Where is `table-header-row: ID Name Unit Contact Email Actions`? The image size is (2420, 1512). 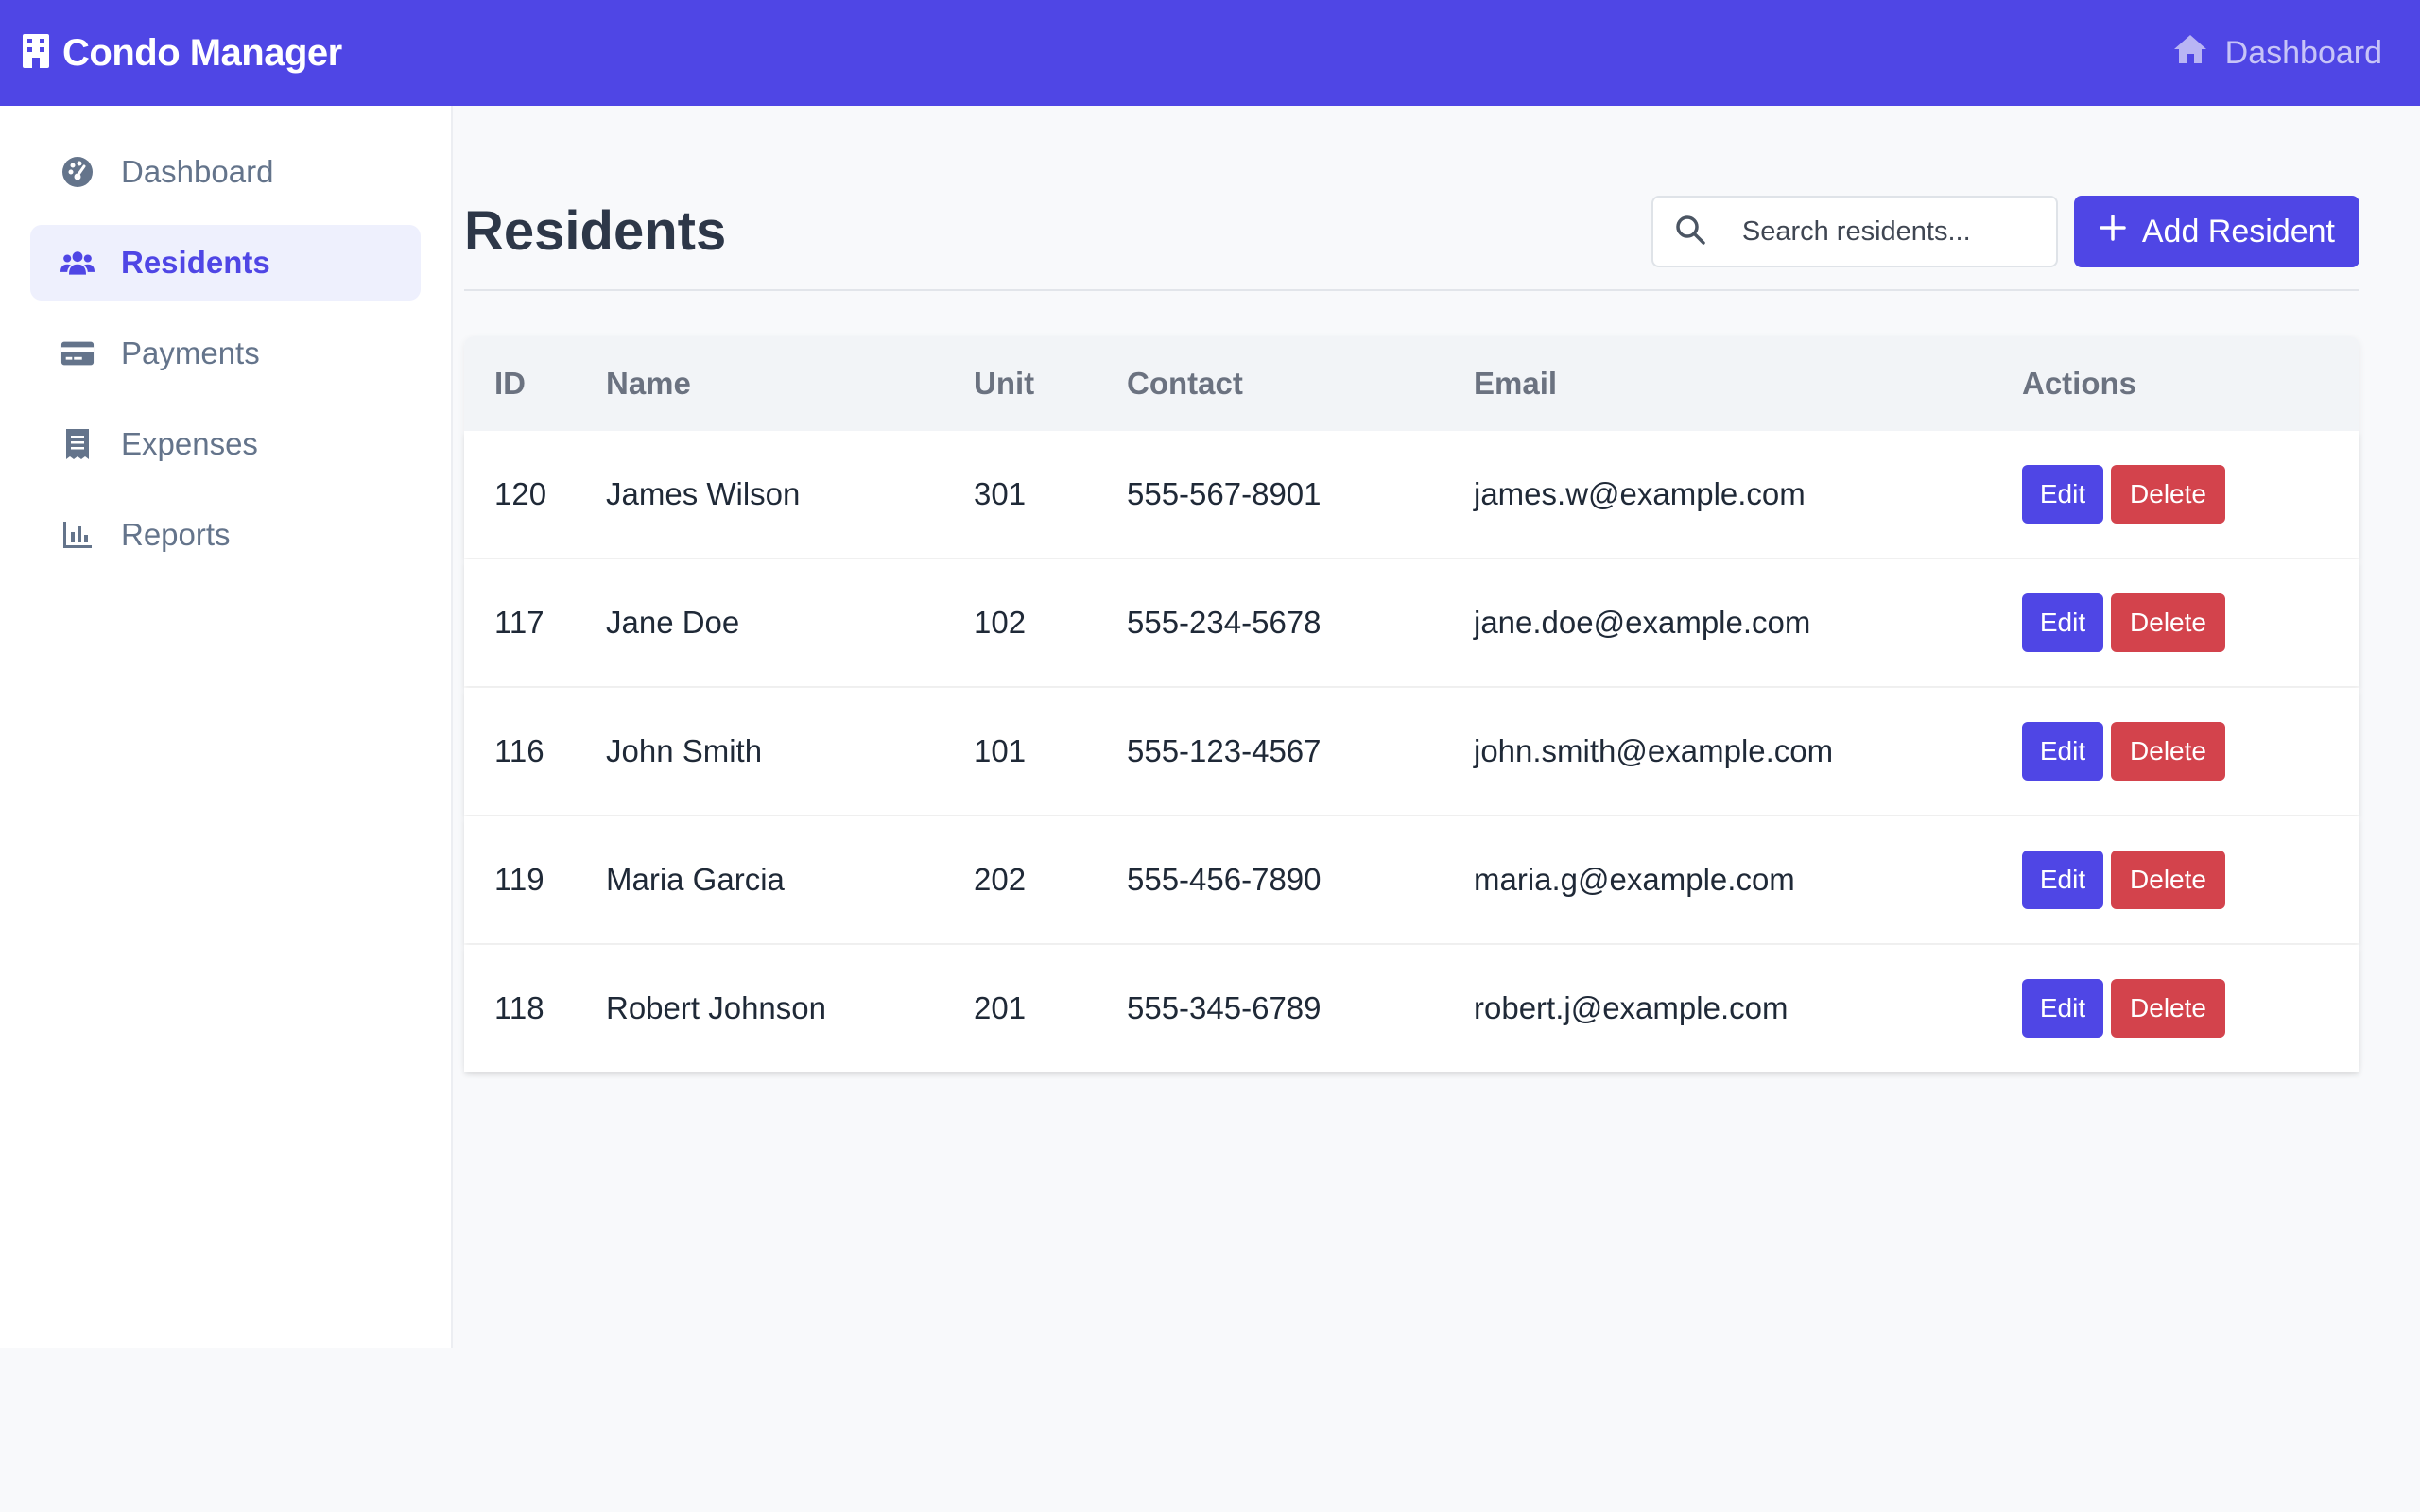
table-header-row: ID Name Unit Contact Email Actions is located at coordinates (1412, 383).